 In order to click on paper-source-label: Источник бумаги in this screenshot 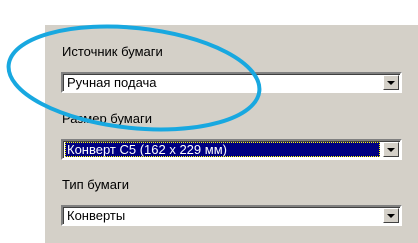, I will do `click(112, 51)`.